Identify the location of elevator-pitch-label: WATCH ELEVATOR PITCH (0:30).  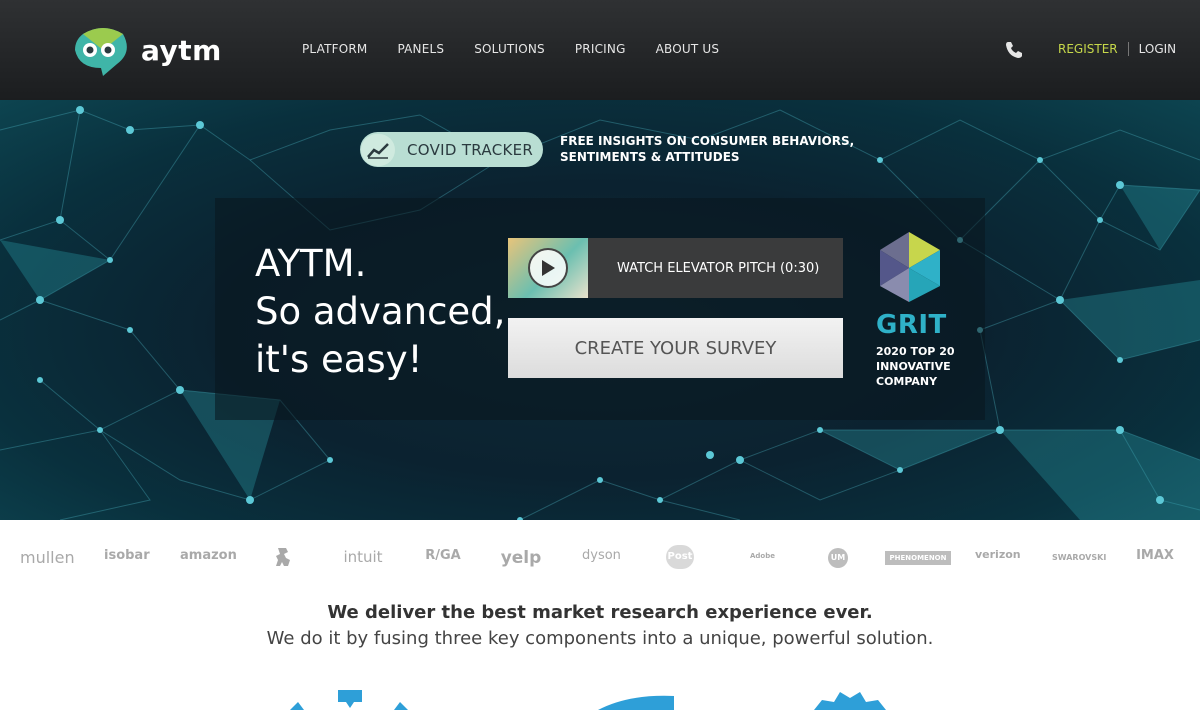
(718, 268).